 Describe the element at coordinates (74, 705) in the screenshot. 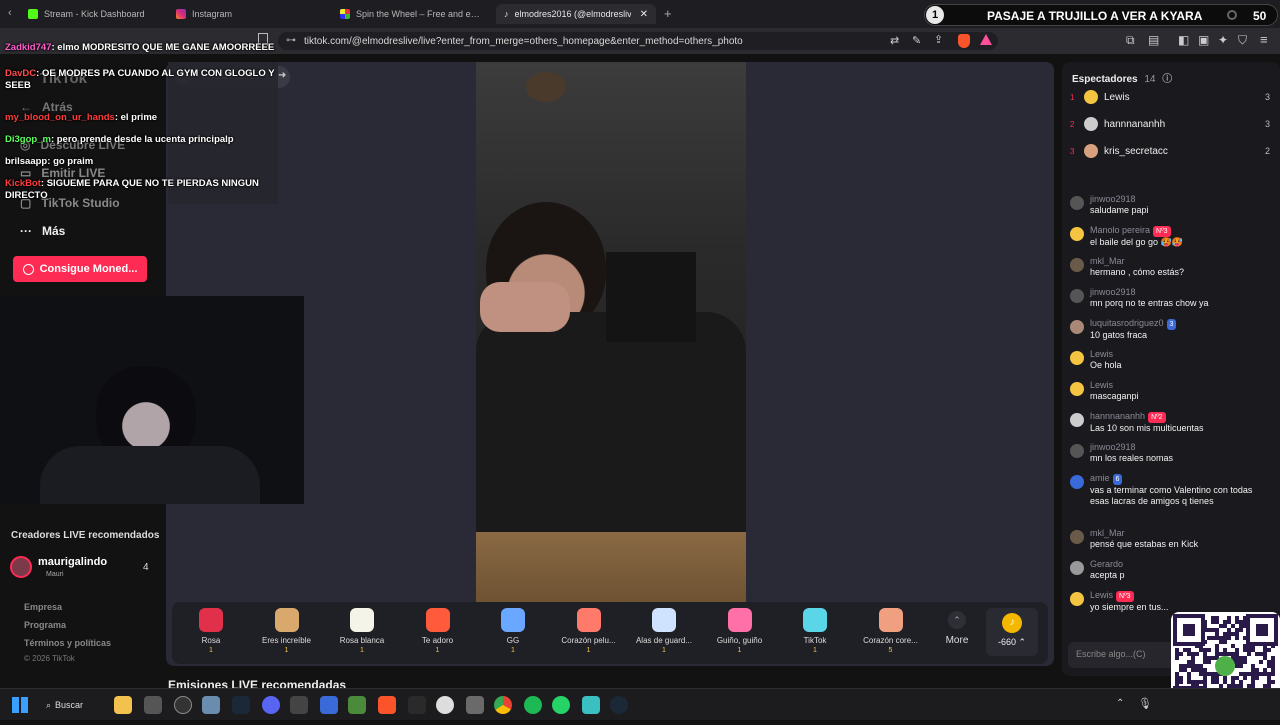

I see `taskbar-search: ⌕ Buscar` at that location.